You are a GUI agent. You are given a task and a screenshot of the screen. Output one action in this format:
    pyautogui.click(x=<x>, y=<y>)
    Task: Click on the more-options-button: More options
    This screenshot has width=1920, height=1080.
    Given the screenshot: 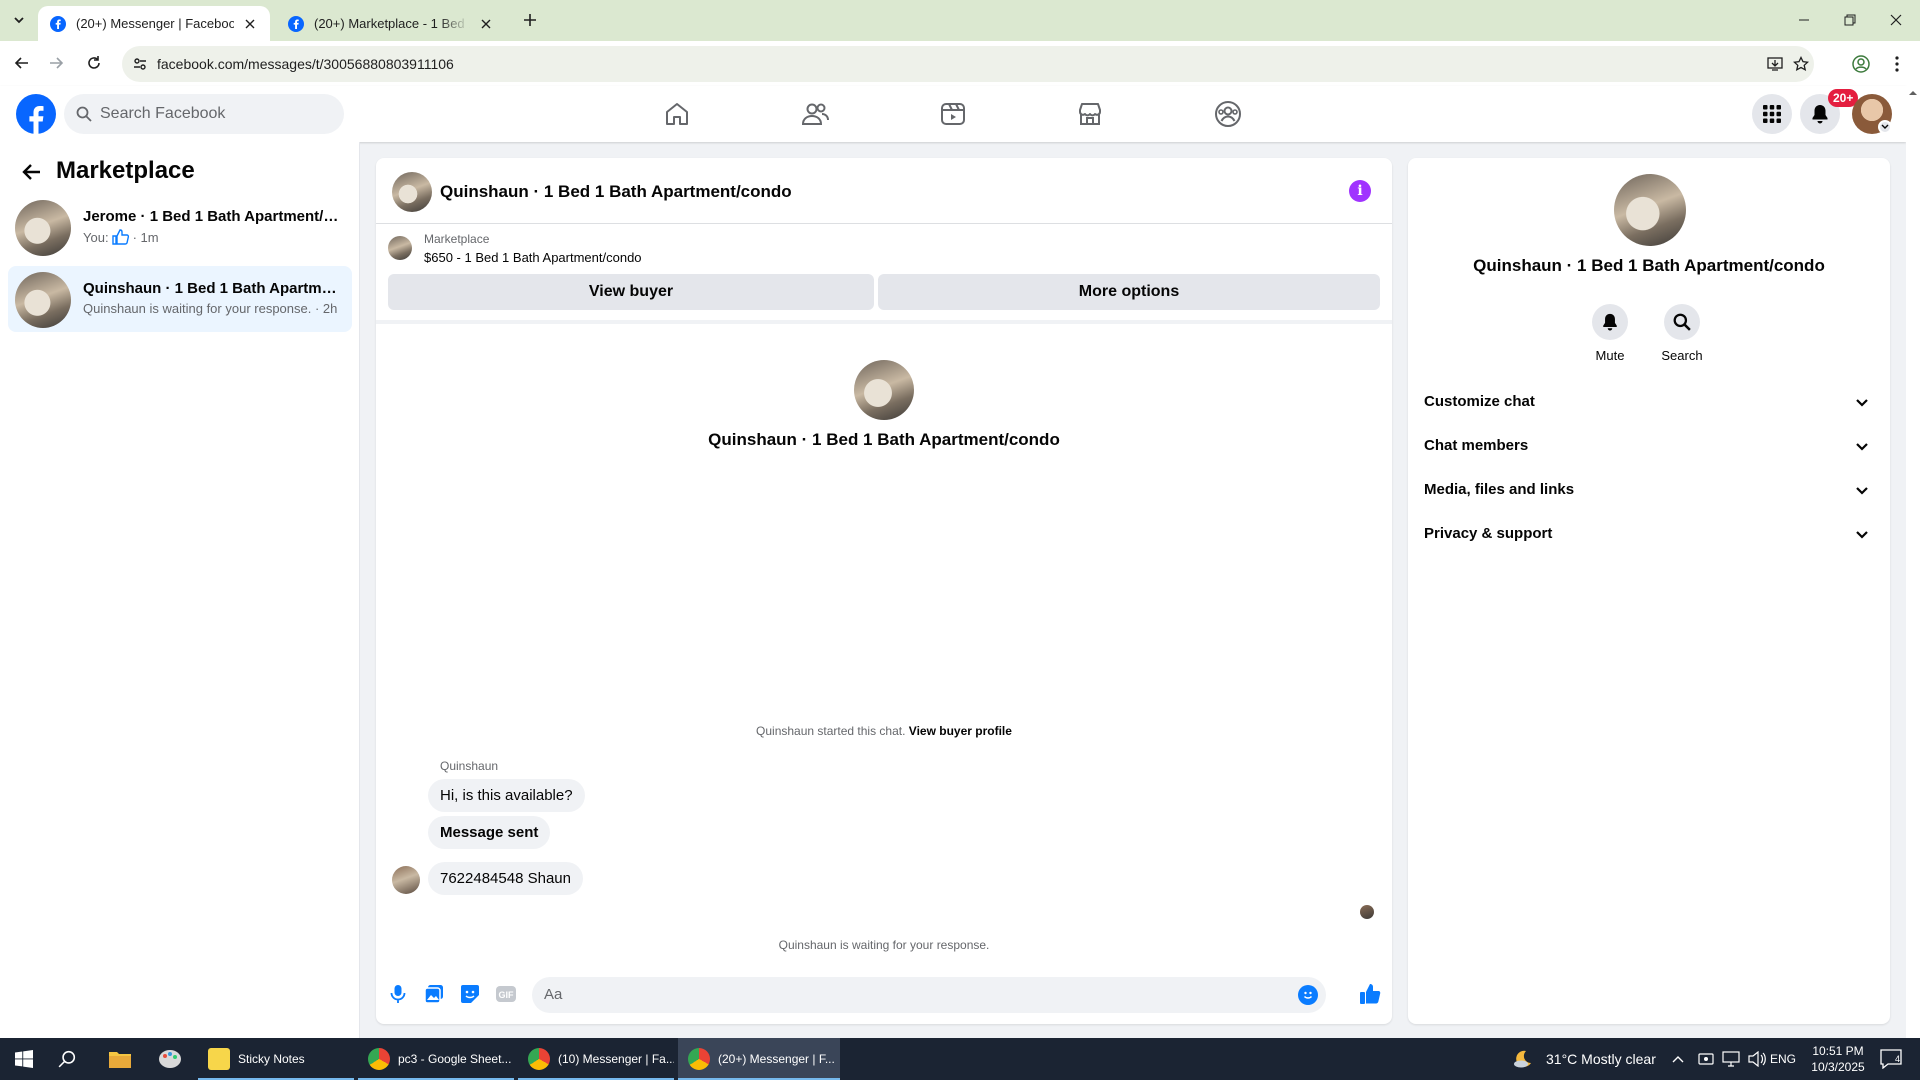 What is the action you would take?
    pyautogui.click(x=1129, y=292)
    